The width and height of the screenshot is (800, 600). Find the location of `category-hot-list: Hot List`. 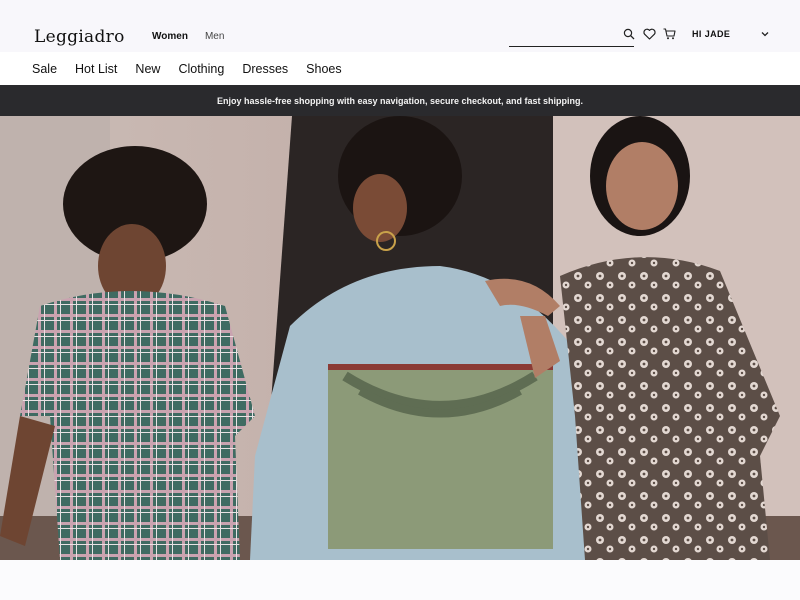

category-hot-list: Hot List is located at coordinates (96, 69).